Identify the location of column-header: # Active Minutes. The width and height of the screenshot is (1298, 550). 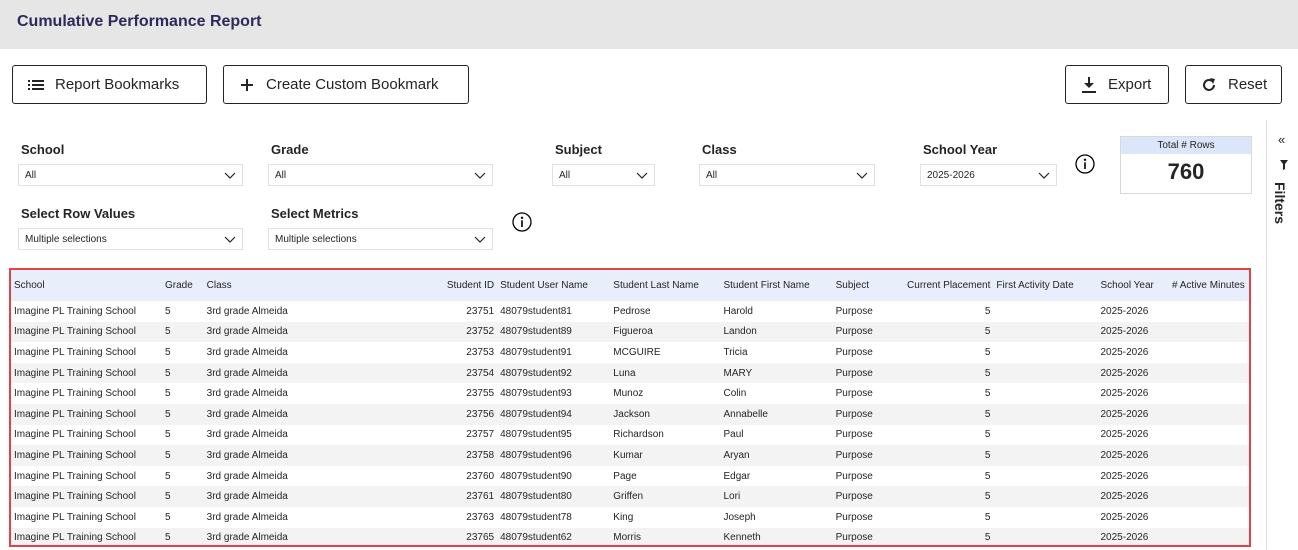
(1208, 285).